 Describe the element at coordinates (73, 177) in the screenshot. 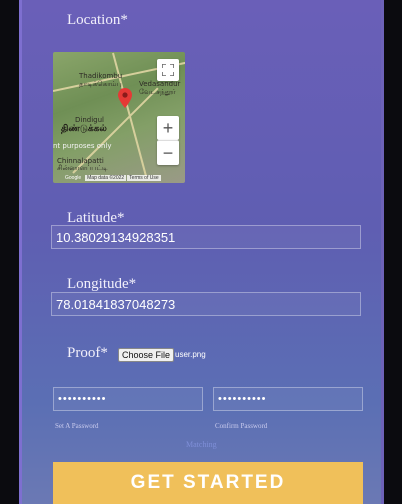

I see `map-logo: Google` at that location.